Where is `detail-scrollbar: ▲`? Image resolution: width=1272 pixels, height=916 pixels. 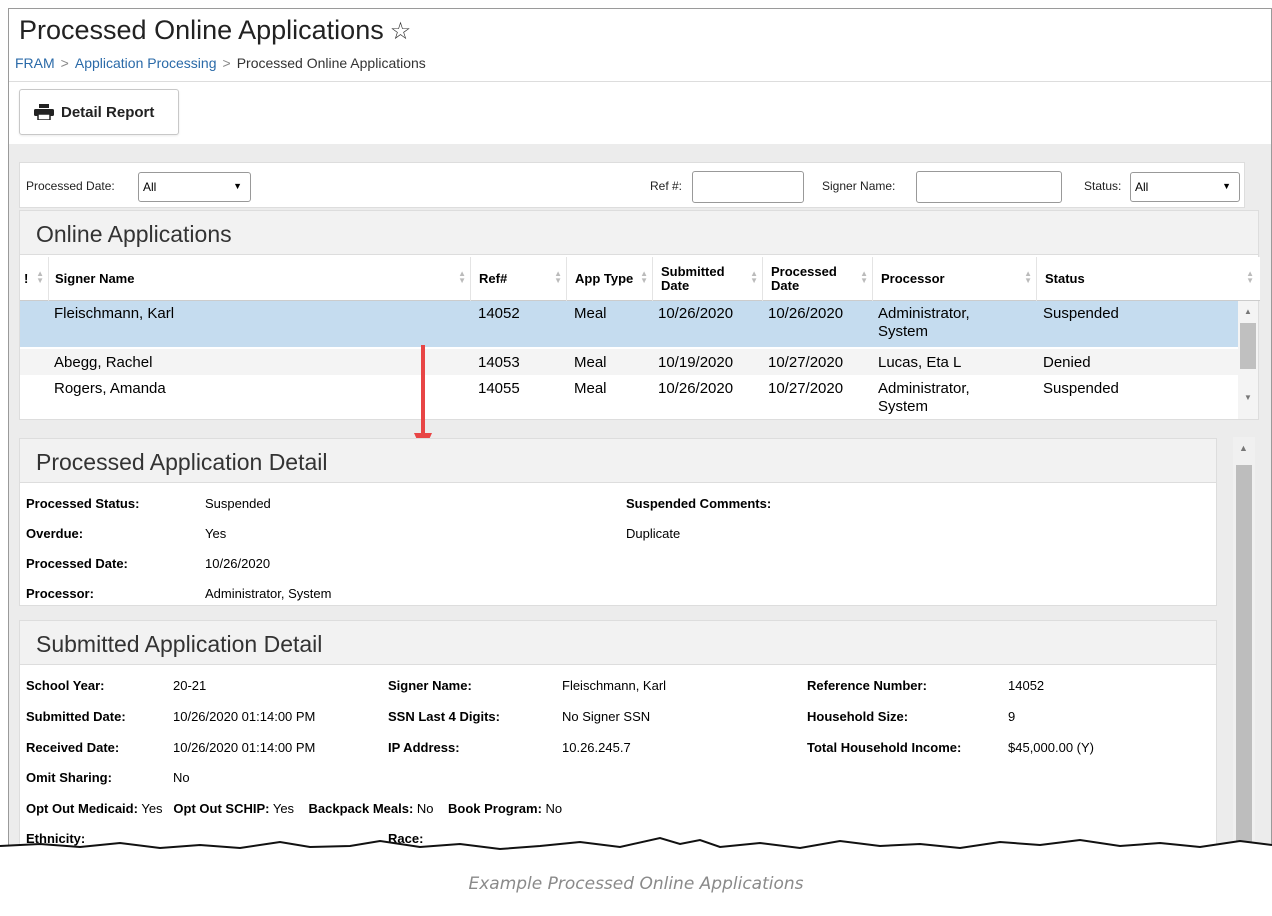 detail-scrollbar: ▲ is located at coordinates (1244, 652).